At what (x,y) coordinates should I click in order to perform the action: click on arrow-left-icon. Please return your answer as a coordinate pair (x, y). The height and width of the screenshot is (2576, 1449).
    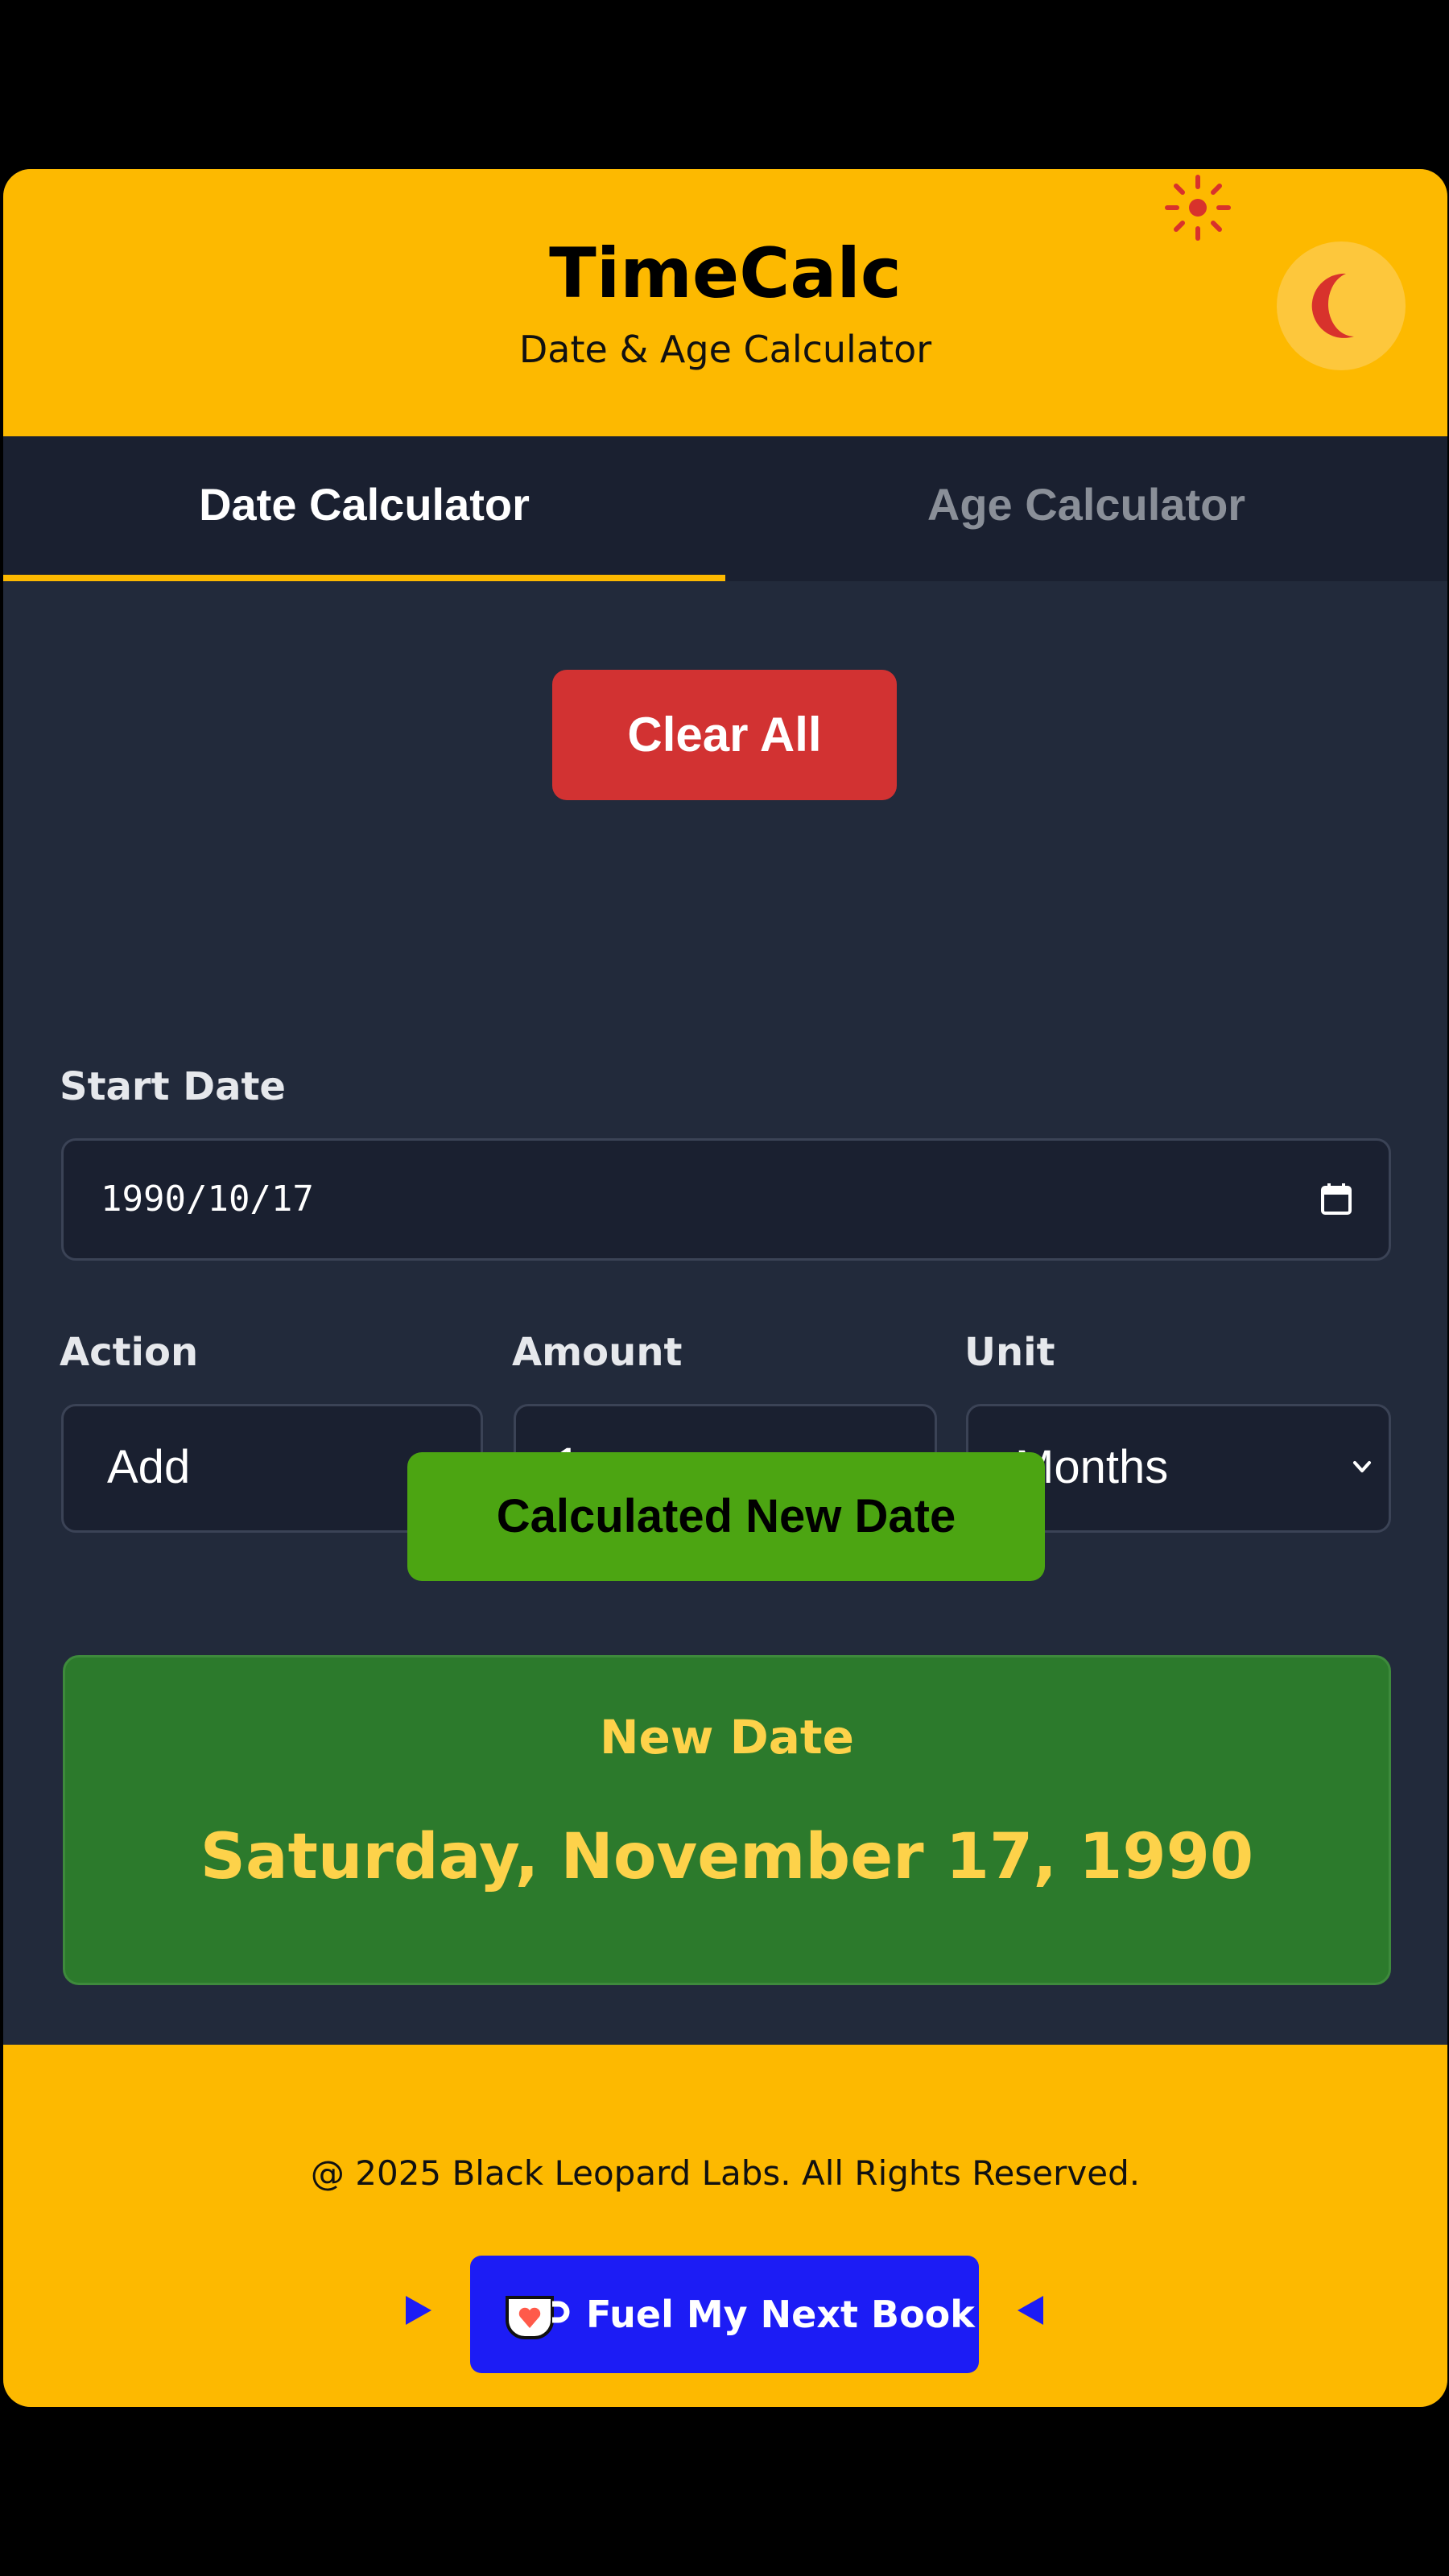
    Looking at the image, I should click on (1030, 2310).